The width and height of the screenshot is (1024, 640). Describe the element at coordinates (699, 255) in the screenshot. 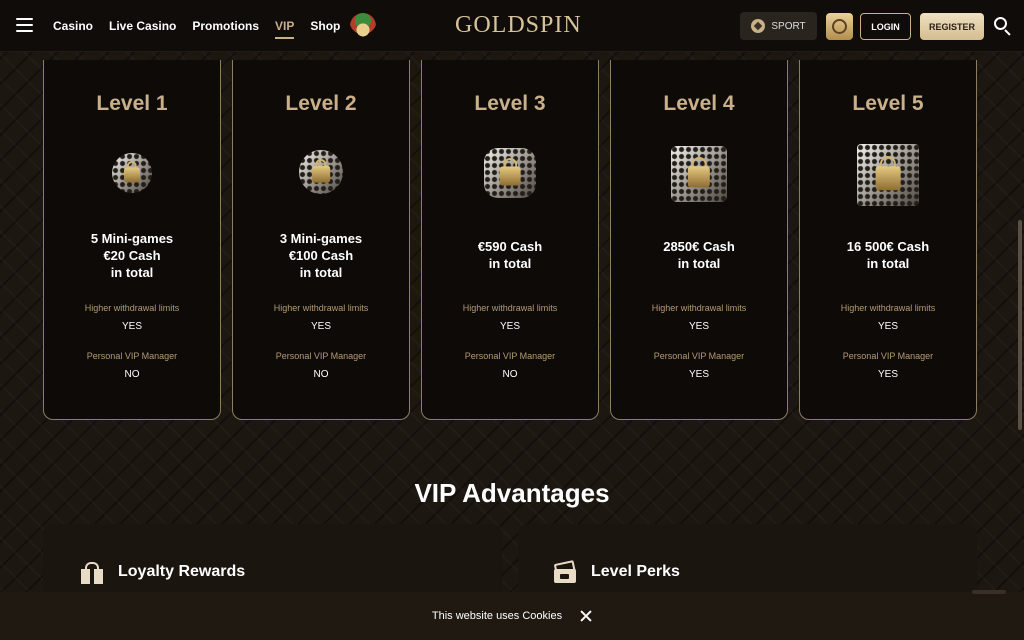

I see `level-prize: 2850€ Cash in total` at that location.